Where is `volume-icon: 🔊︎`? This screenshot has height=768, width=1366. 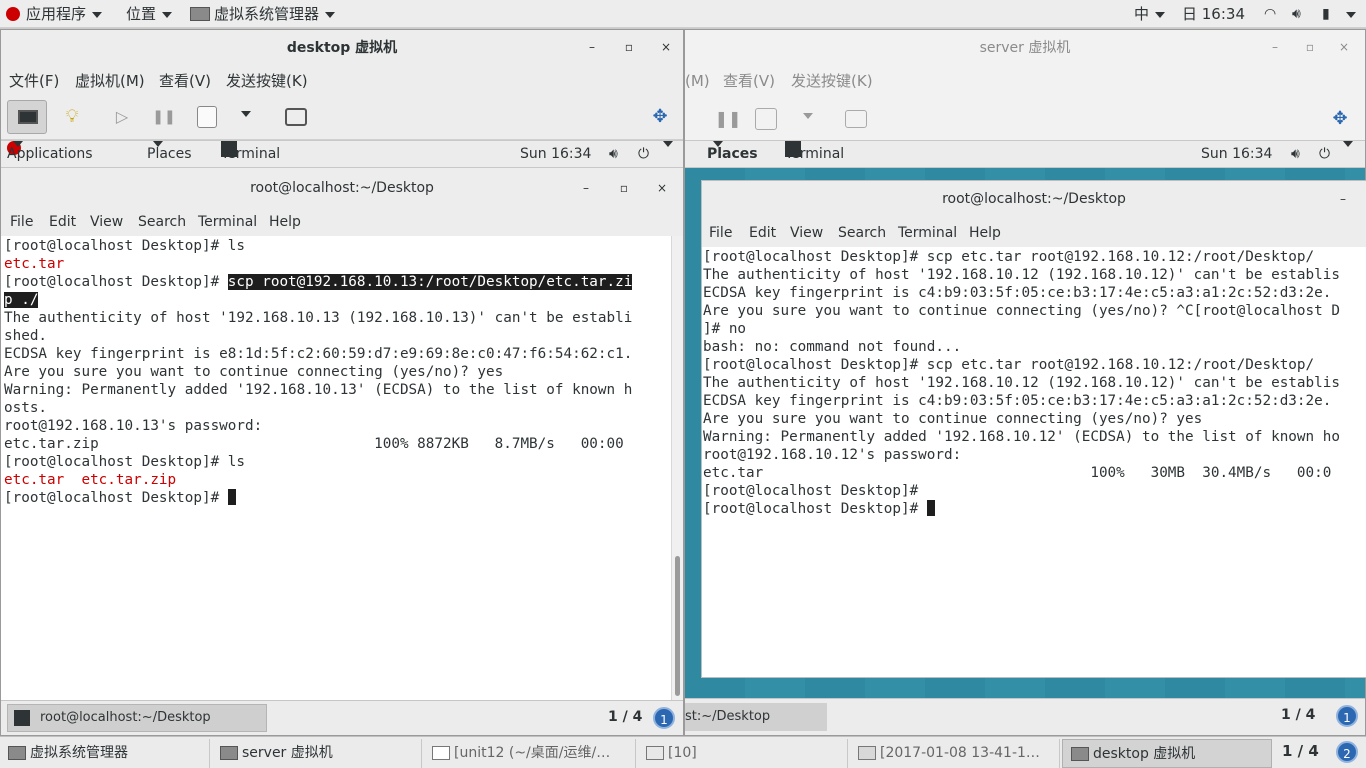 volume-icon: 🔊︎ is located at coordinates (1296, 14).